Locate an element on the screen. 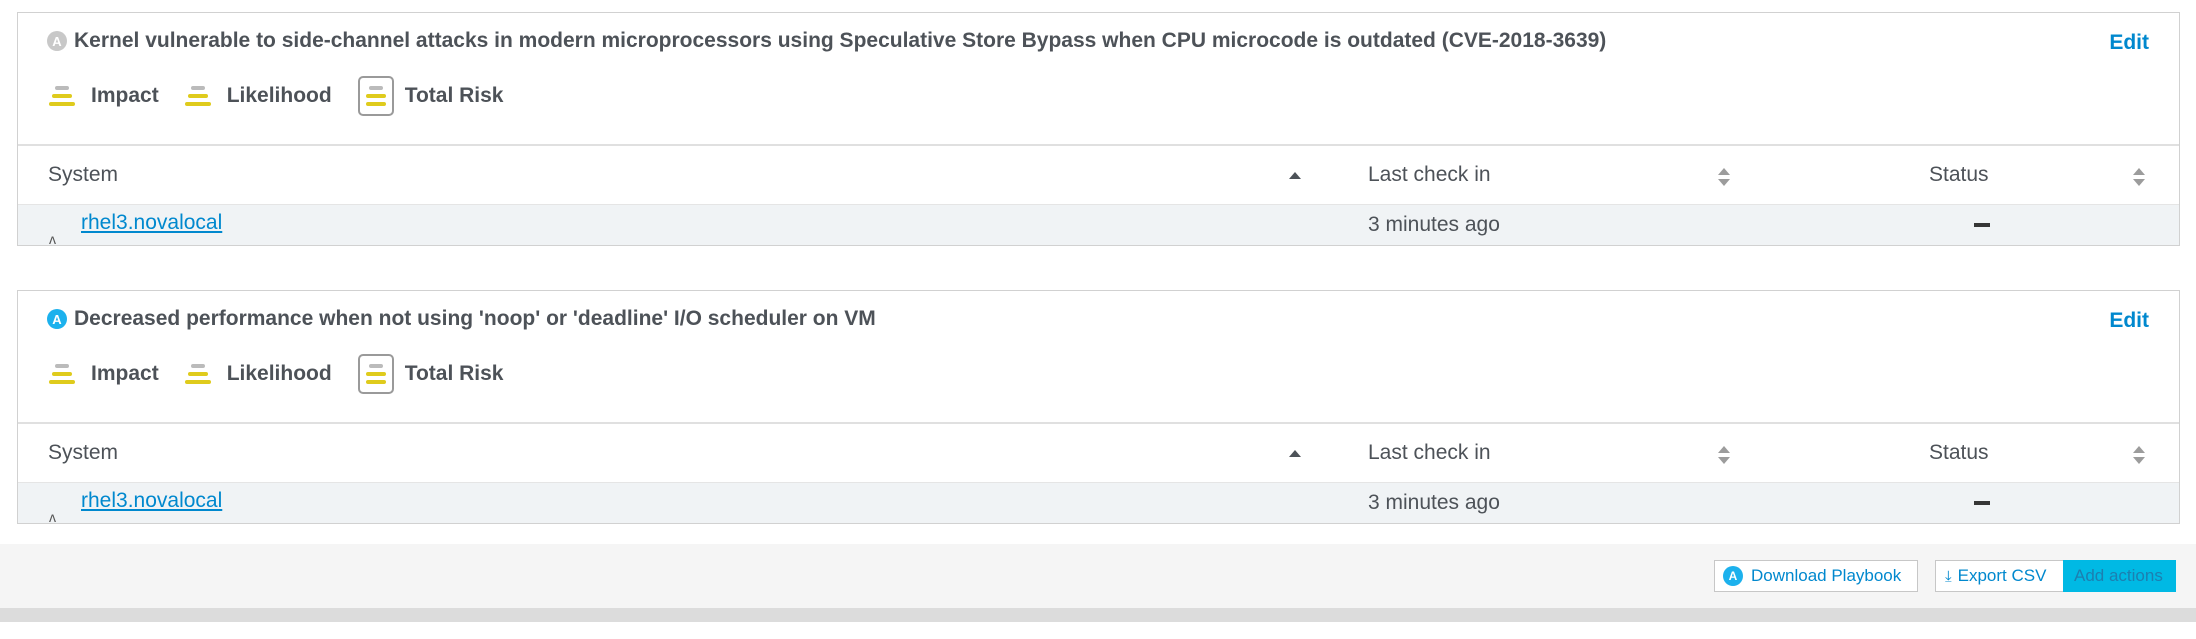 This screenshot has width=2196, height=639. add-actions-button: Add actions is located at coordinates (2119, 576).